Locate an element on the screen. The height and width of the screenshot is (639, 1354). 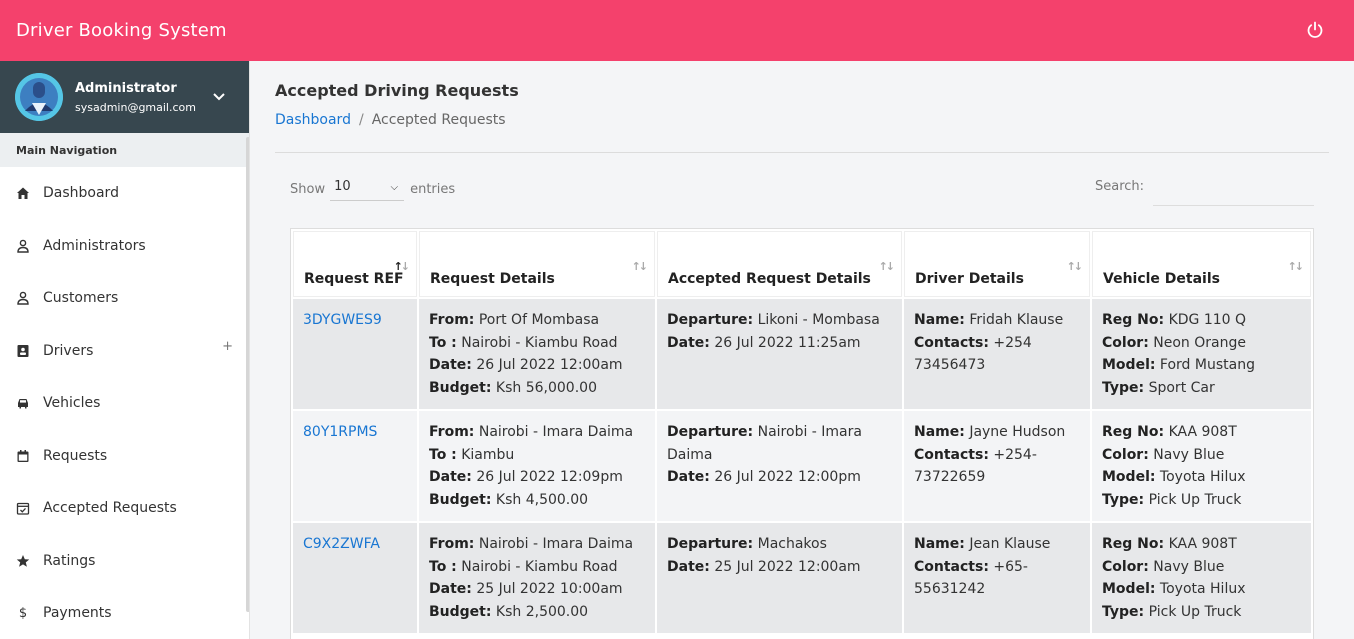
field-value: KDG 110 Q is located at coordinates (1207, 320).